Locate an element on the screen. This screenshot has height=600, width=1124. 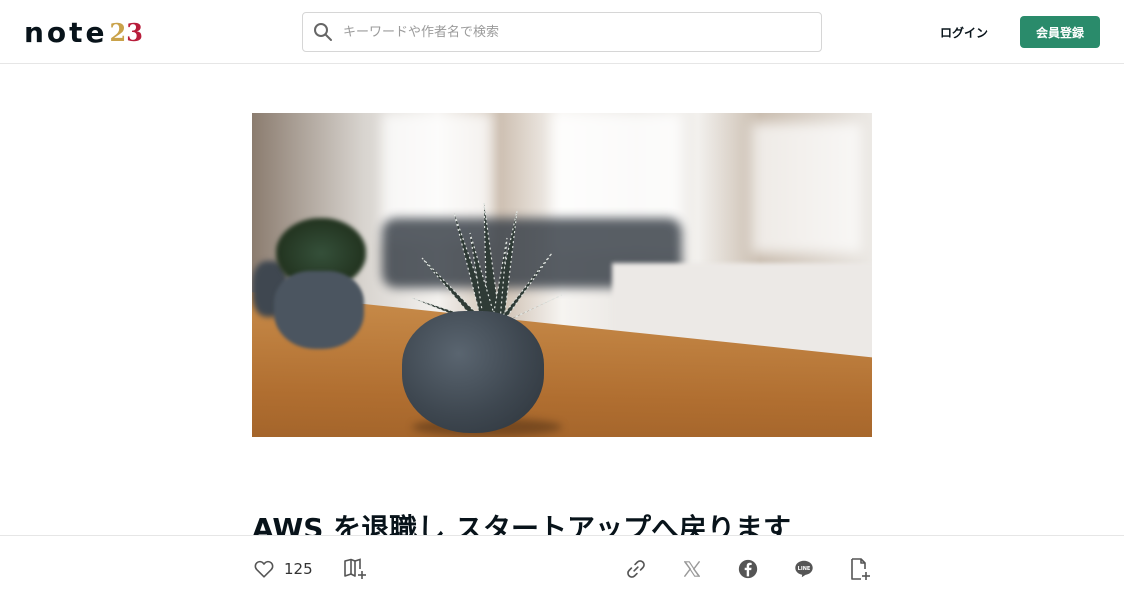
login-button: ログイン is located at coordinates (964, 32).